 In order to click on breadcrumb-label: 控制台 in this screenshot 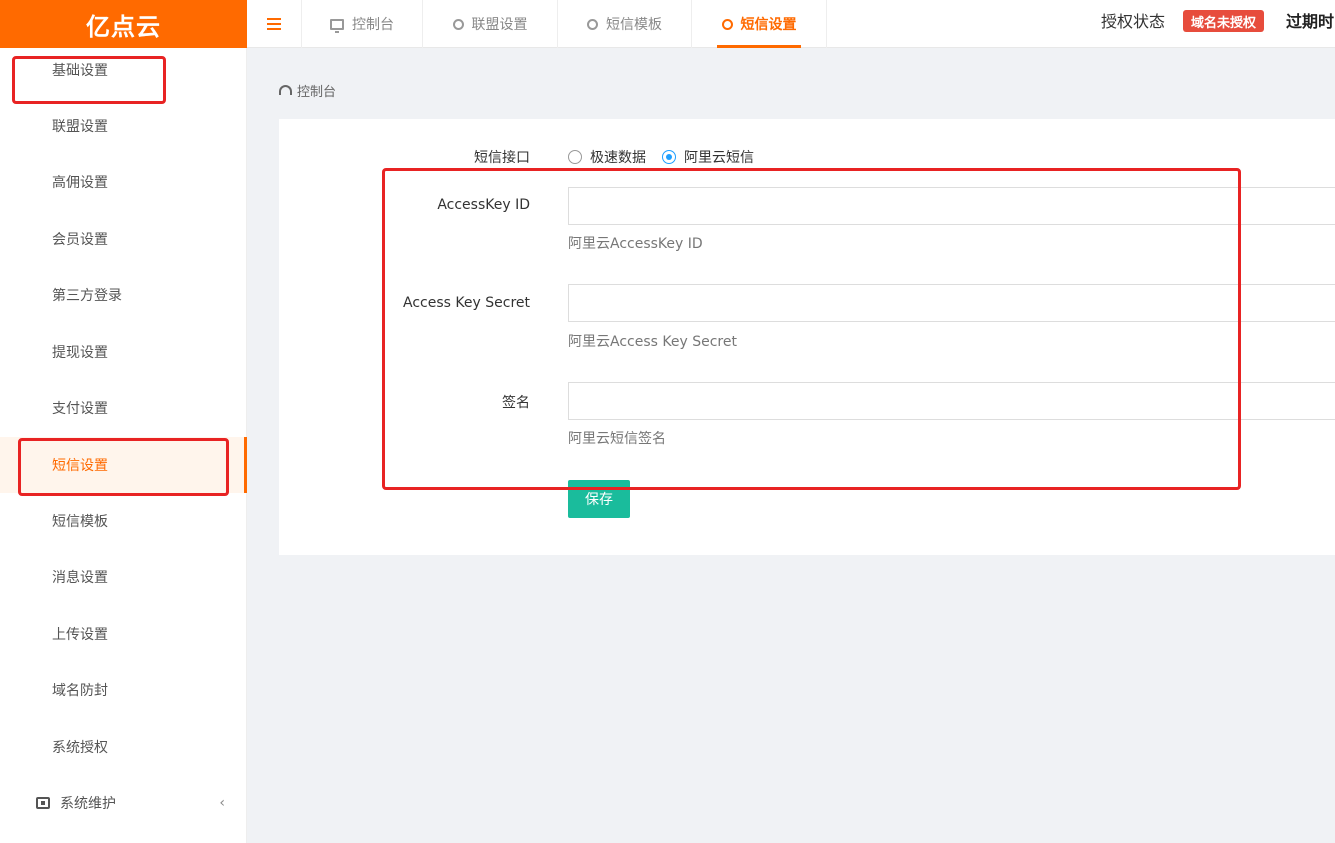, I will do `click(316, 90)`.